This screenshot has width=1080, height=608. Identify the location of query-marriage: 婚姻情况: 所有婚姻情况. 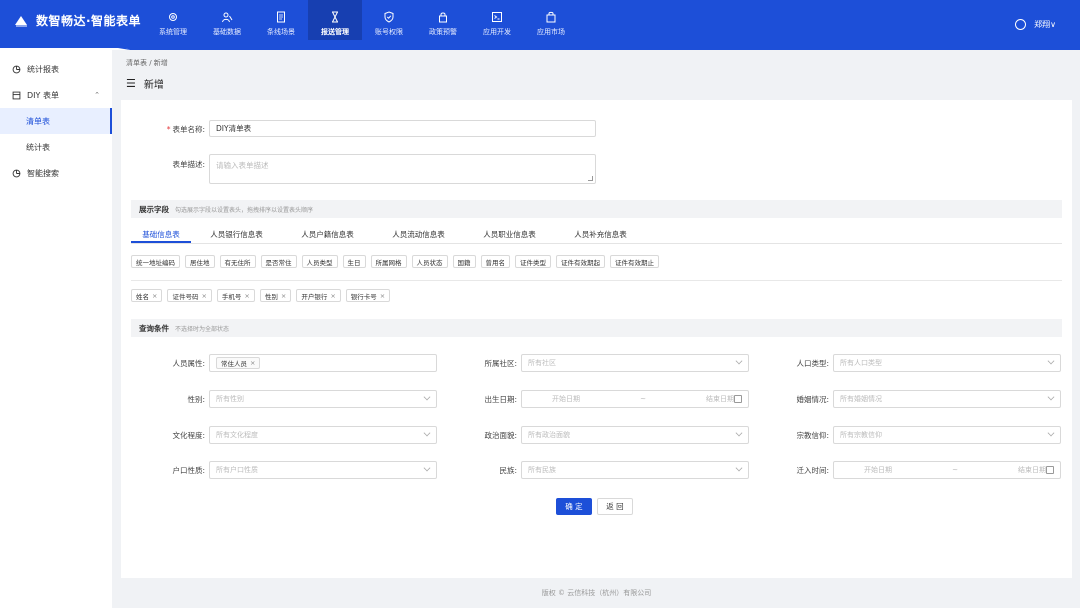
(903, 399).